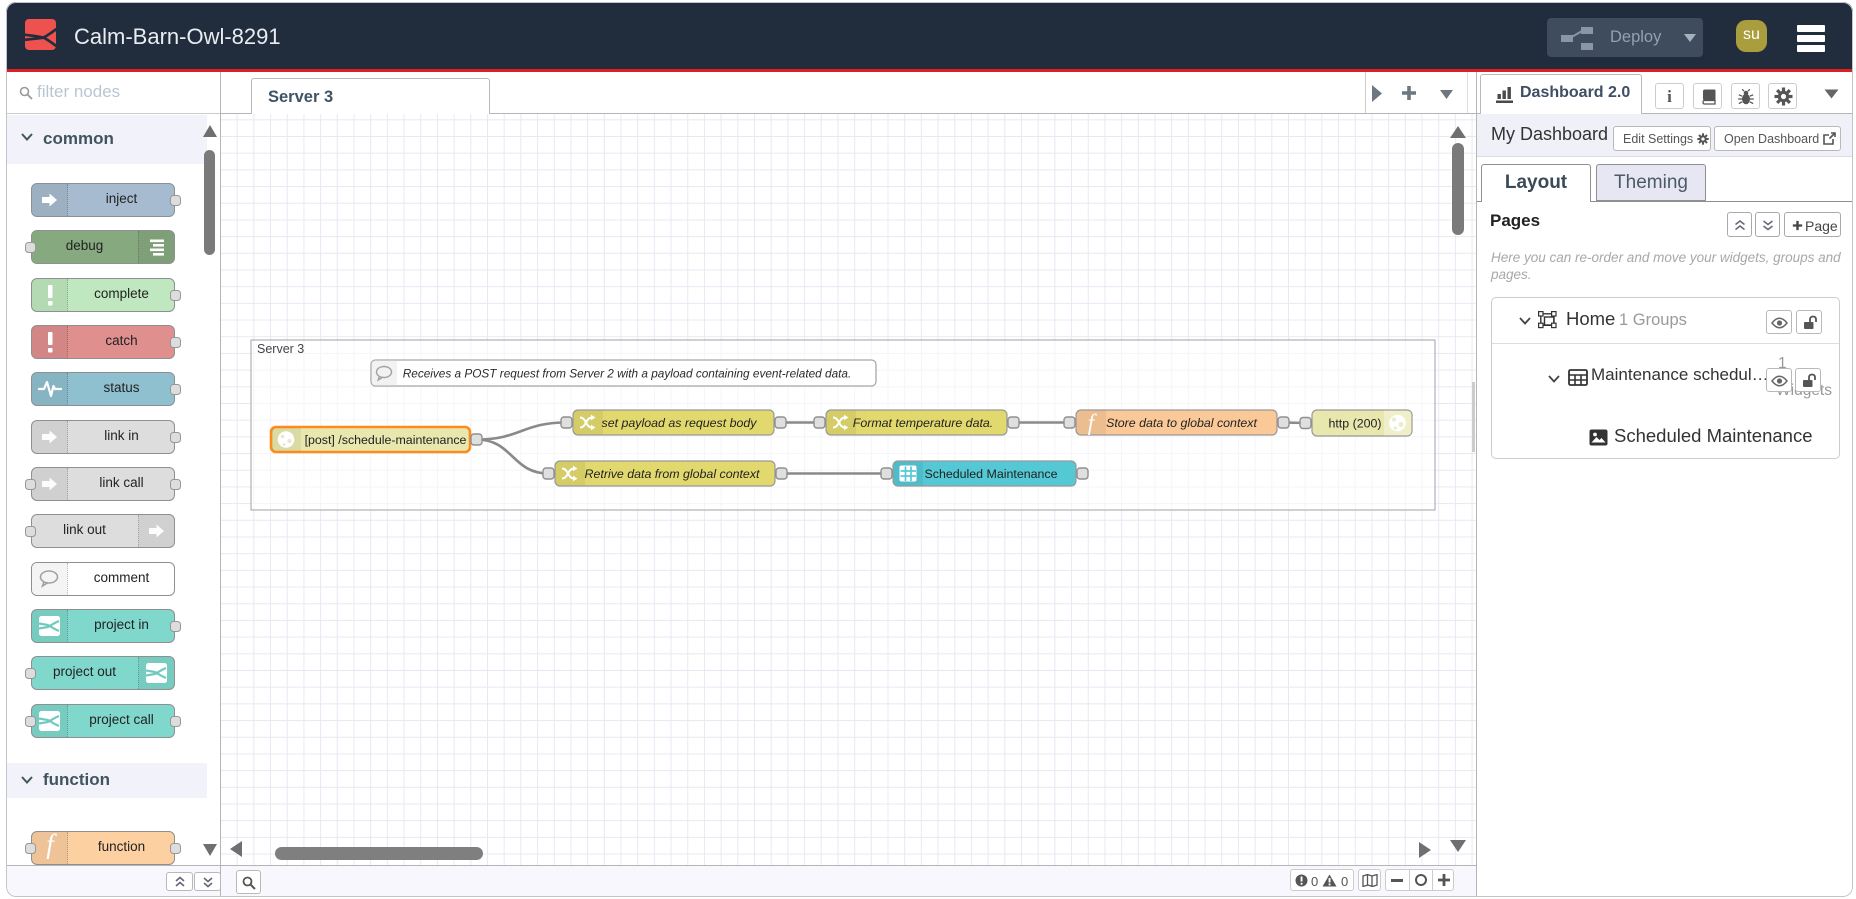  What do you see at coordinates (1354, 424) in the screenshot?
I see `svg-text: http (200)` at bounding box center [1354, 424].